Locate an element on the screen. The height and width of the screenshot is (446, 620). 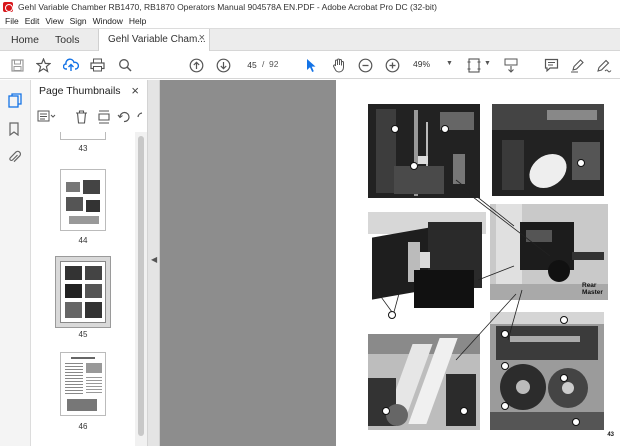
menu-help: Help is located at coordinates (137, 21).